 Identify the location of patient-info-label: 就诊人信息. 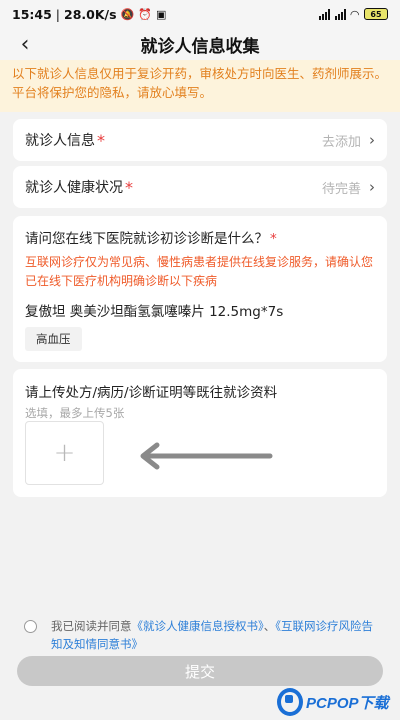
(60, 141).